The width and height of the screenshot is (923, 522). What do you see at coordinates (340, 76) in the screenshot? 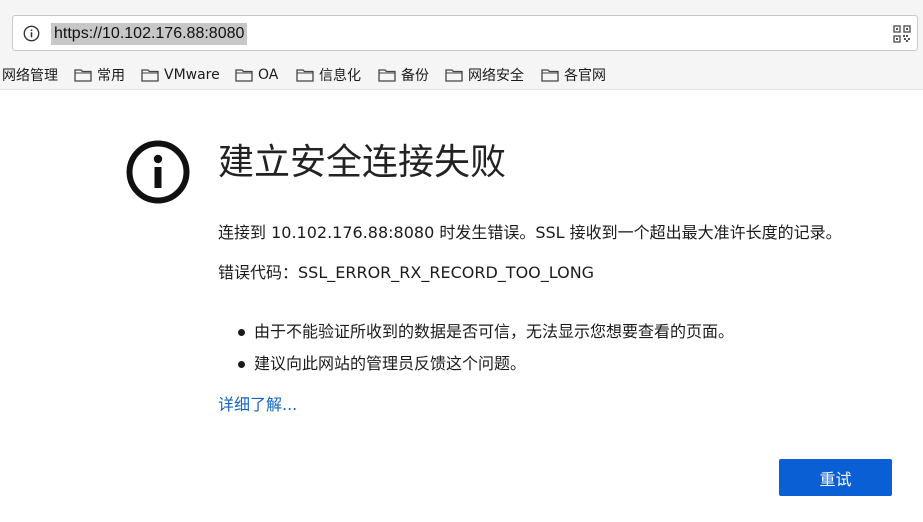
I see `bookmark-label: 信息化` at bounding box center [340, 76].